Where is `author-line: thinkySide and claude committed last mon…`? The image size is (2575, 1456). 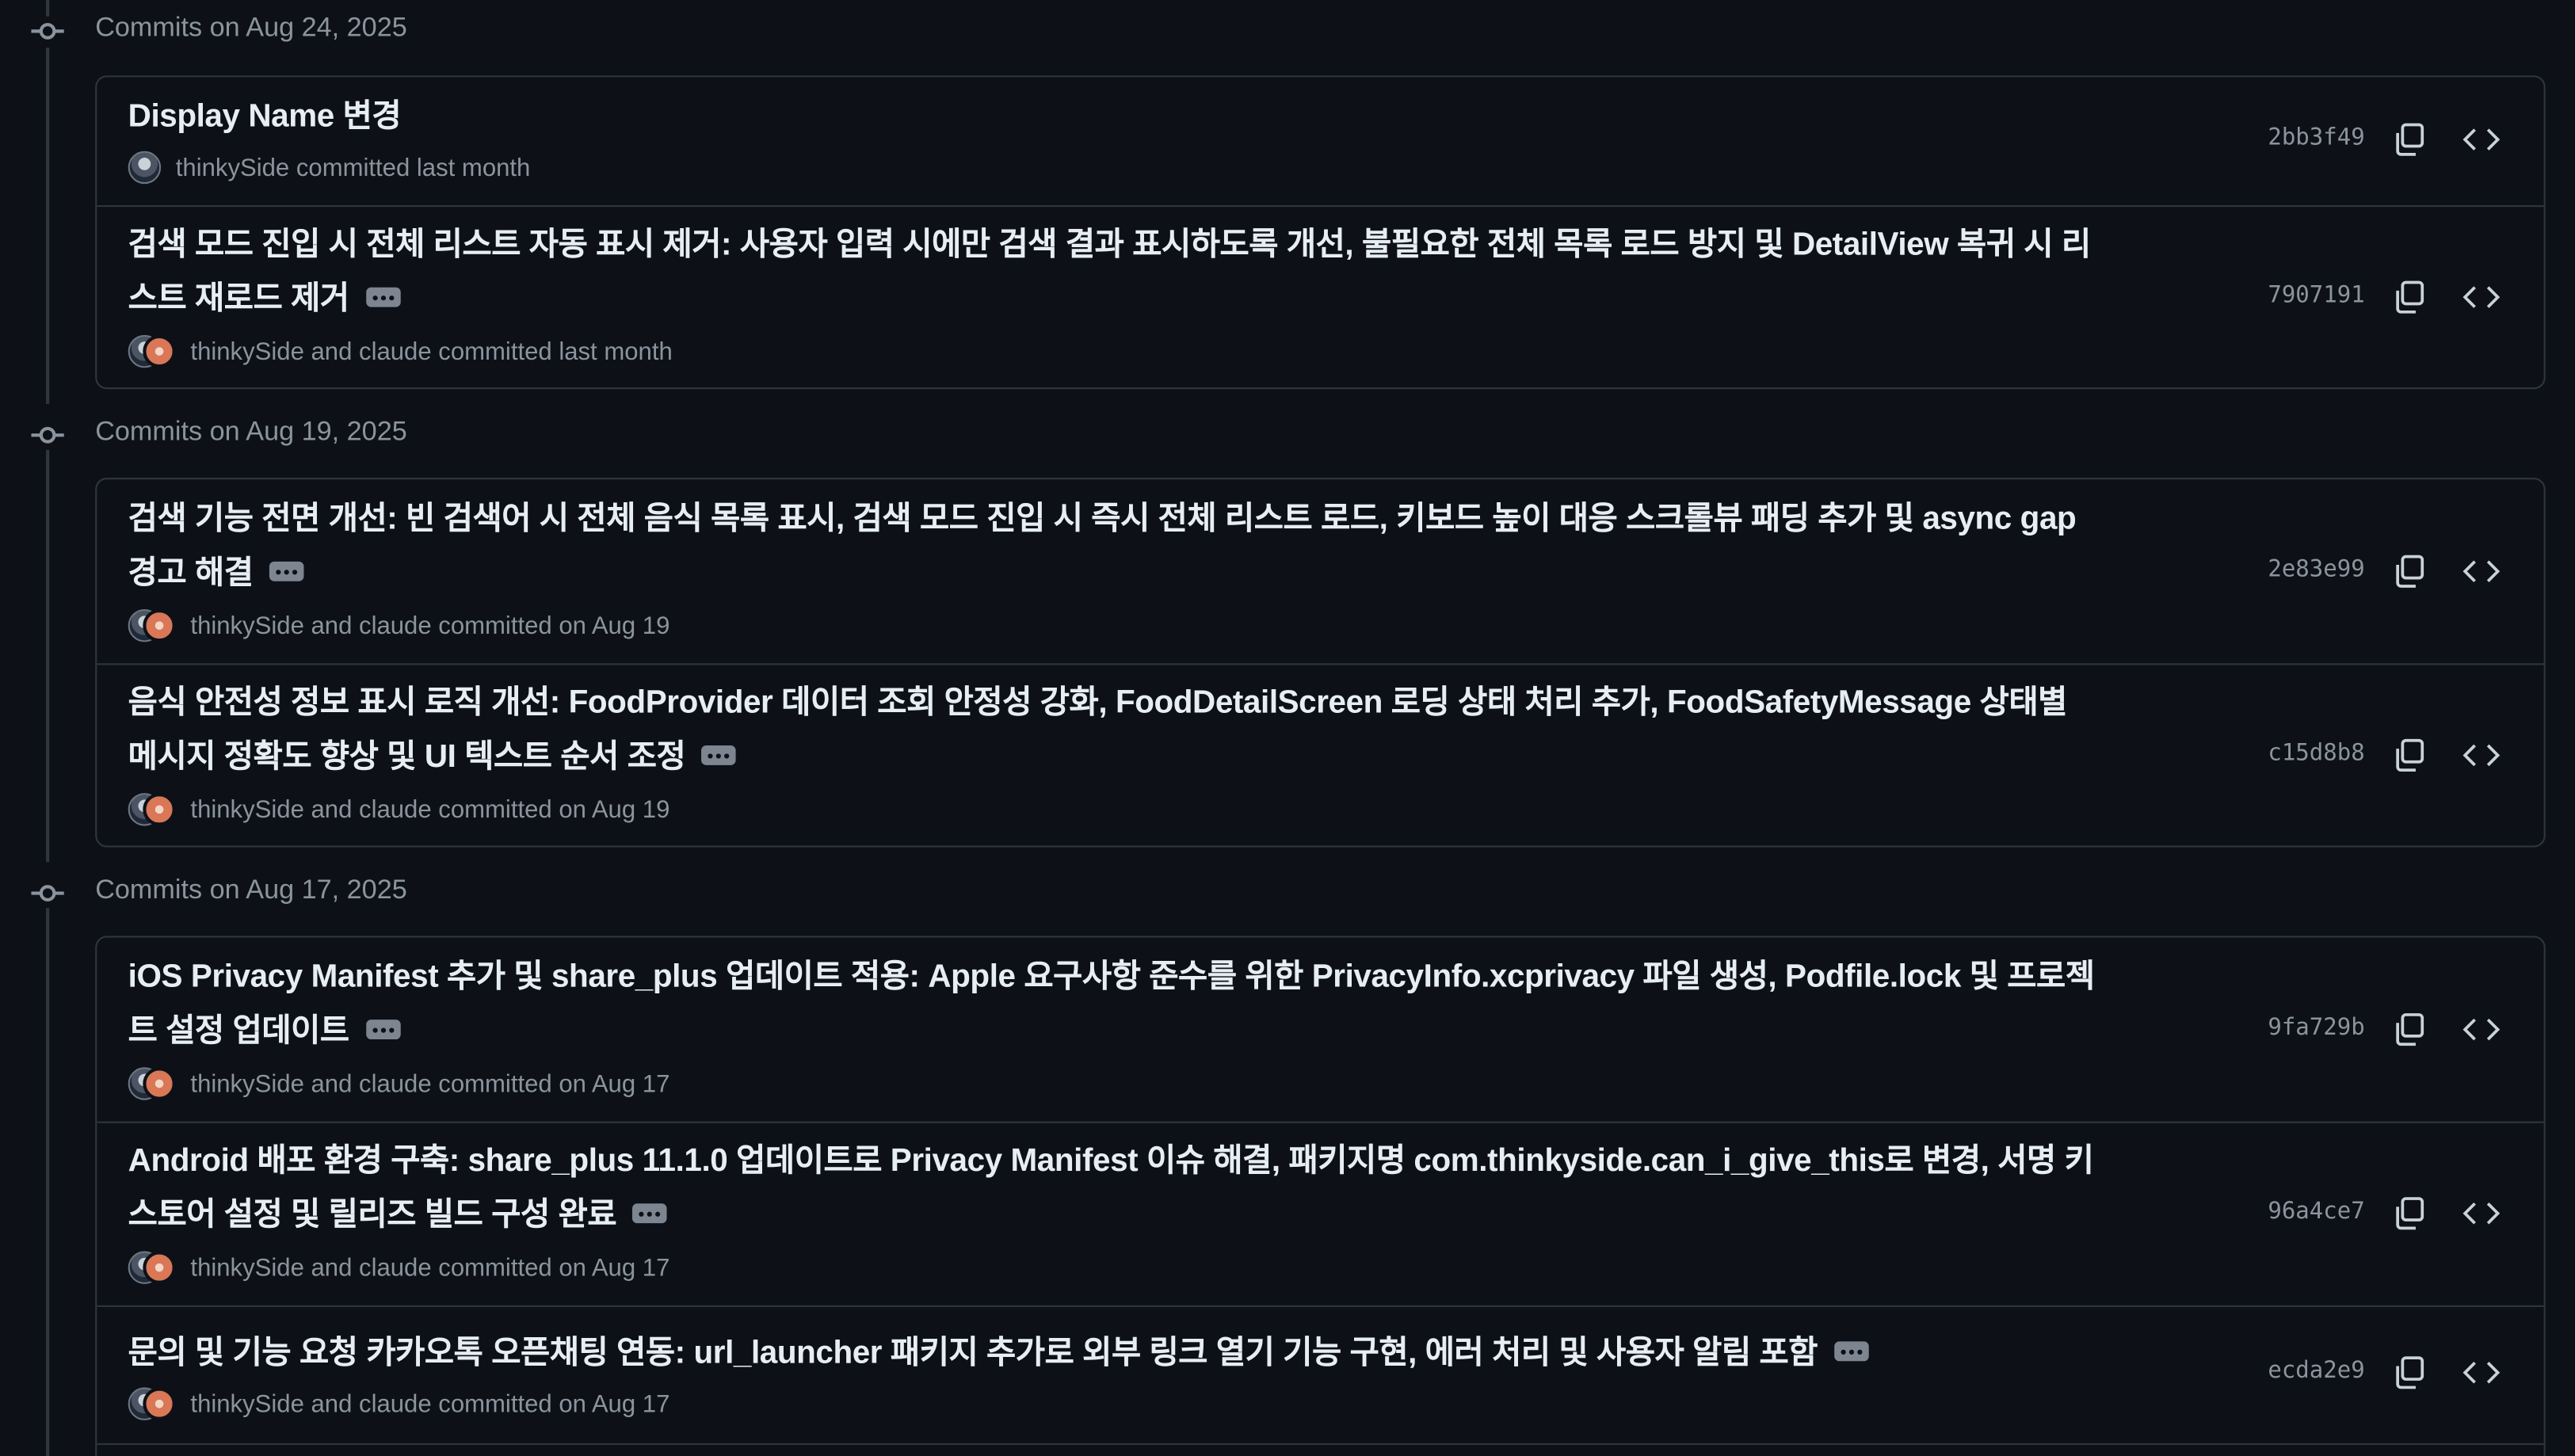
author-line: thinkySide and claude committed last mon… is located at coordinates (431, 351).